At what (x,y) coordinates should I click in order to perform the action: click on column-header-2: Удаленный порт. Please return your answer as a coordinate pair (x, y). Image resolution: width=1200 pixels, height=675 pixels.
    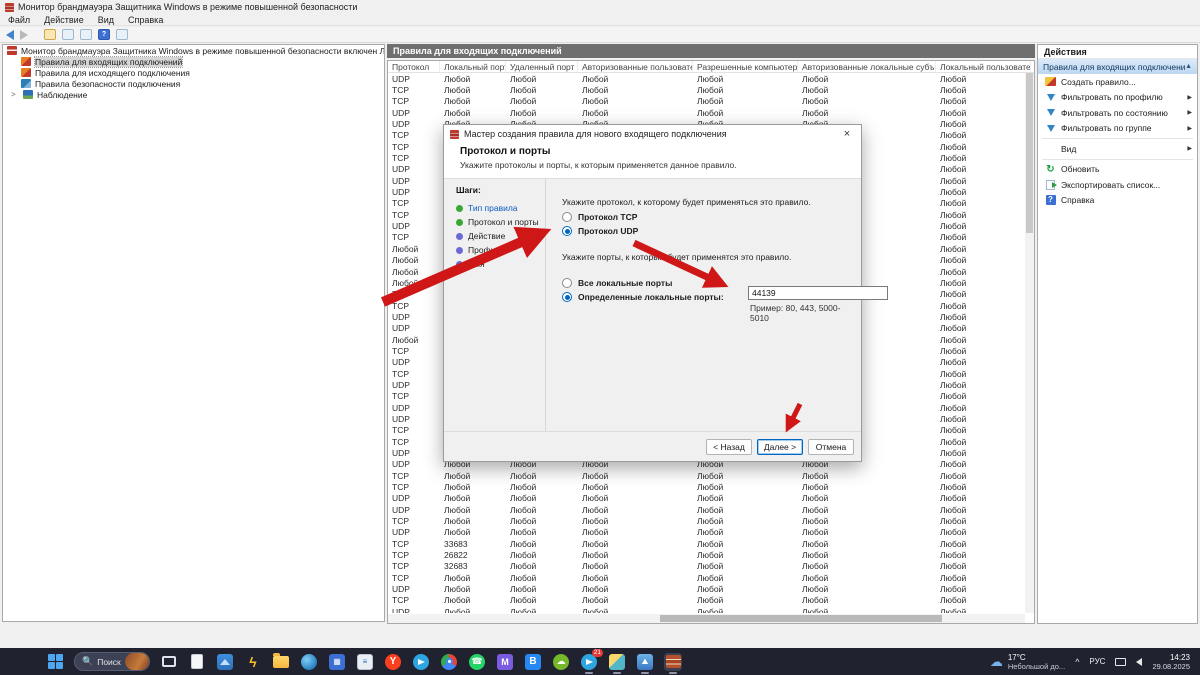
    Looking at the image, I should click on (542, 66).